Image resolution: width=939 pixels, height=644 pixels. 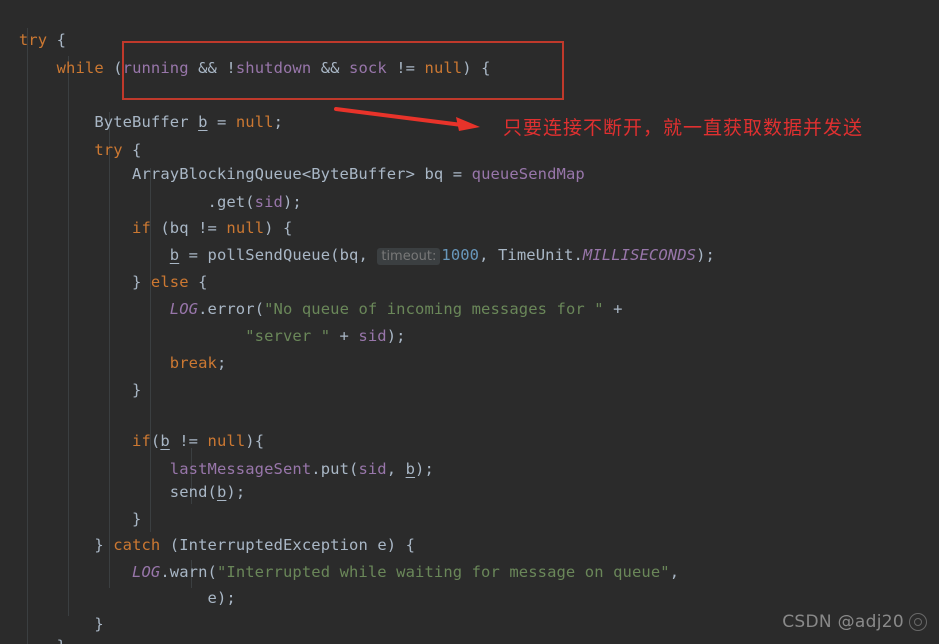 What do you see at coordinates (42, 40) in the screenshot?
I see `code-line: try {` at bounding box center [42, 40].